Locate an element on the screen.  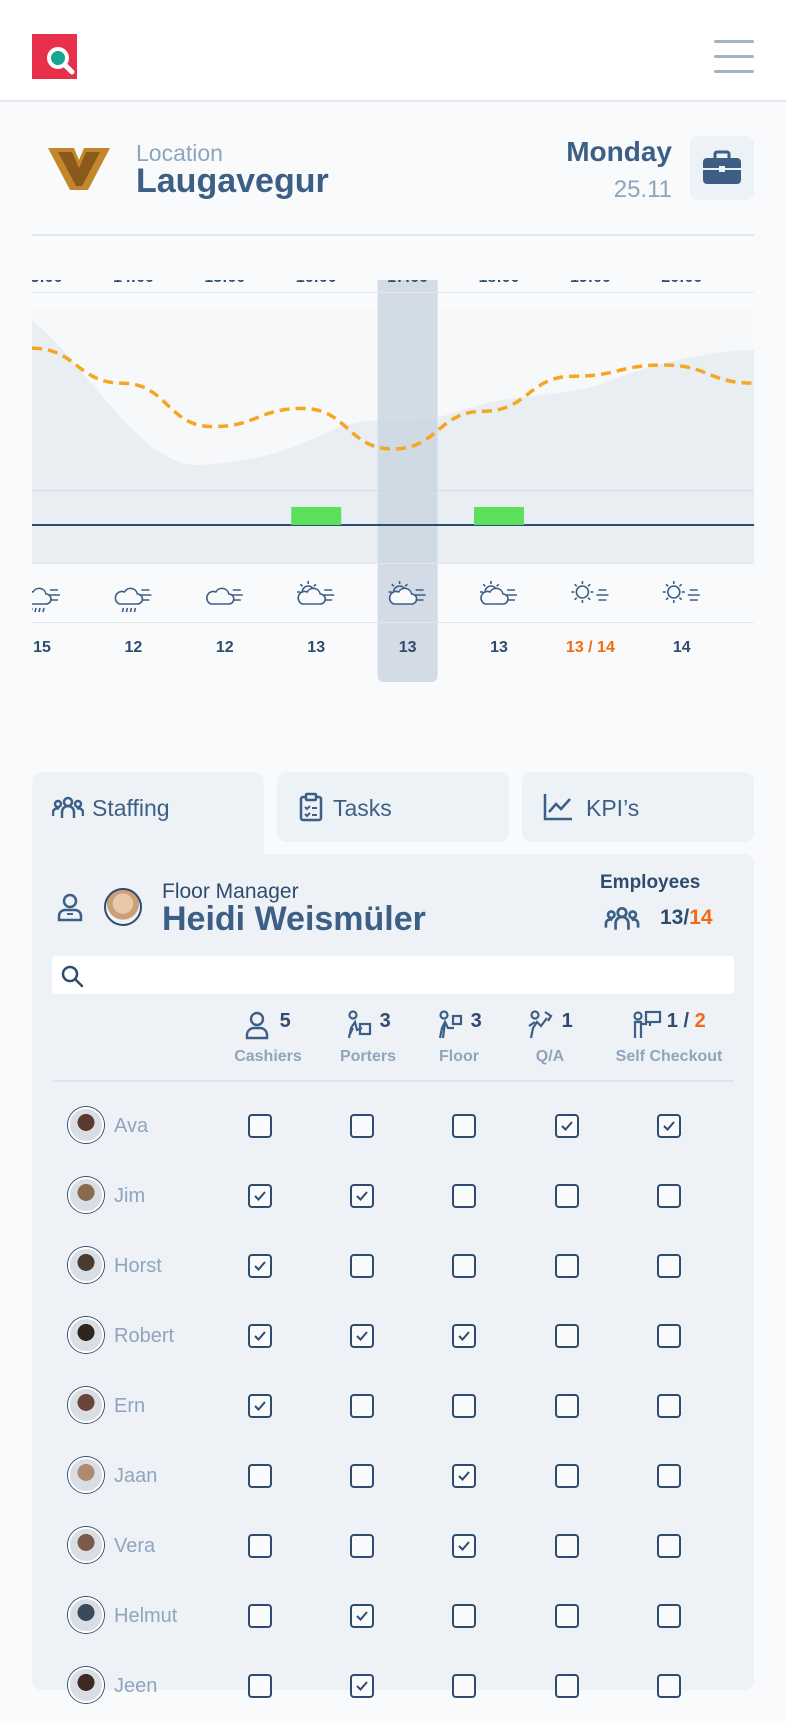
role-header-cashiers: 5 Cashiers is located at coordinates (268, 1037).